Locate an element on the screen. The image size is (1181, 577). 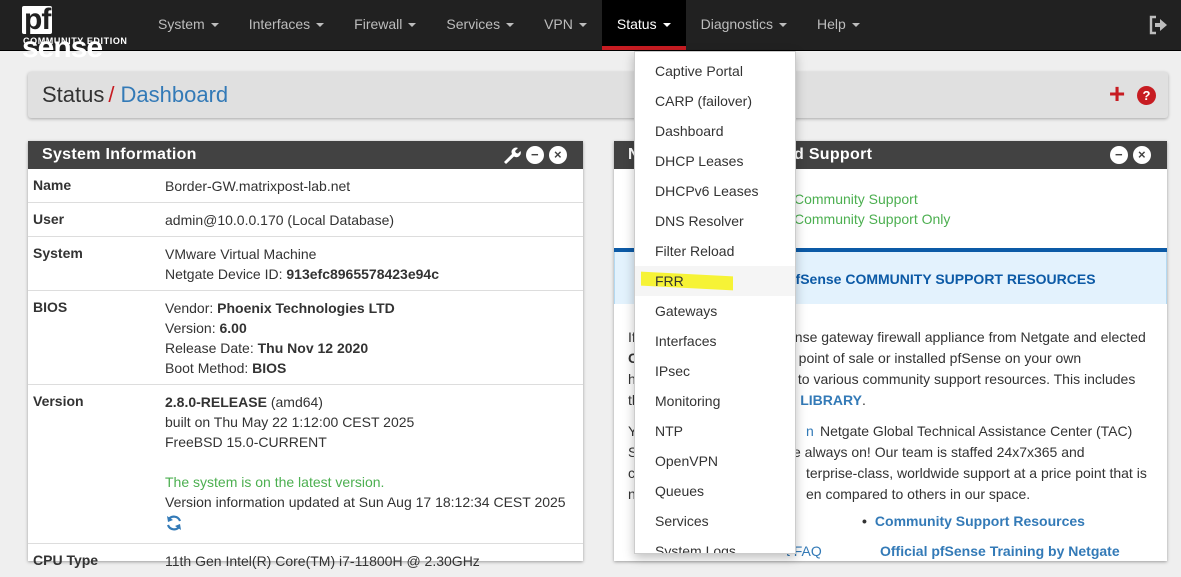
version-release: 2.8.0-RELEASE is located at coordinates (216, 402).